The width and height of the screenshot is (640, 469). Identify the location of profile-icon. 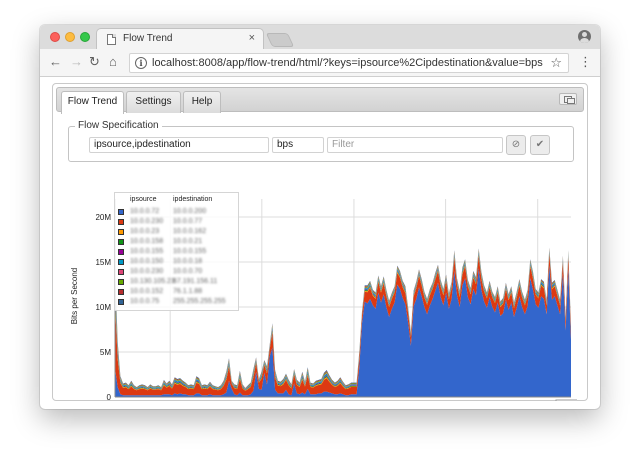
(584, 36).